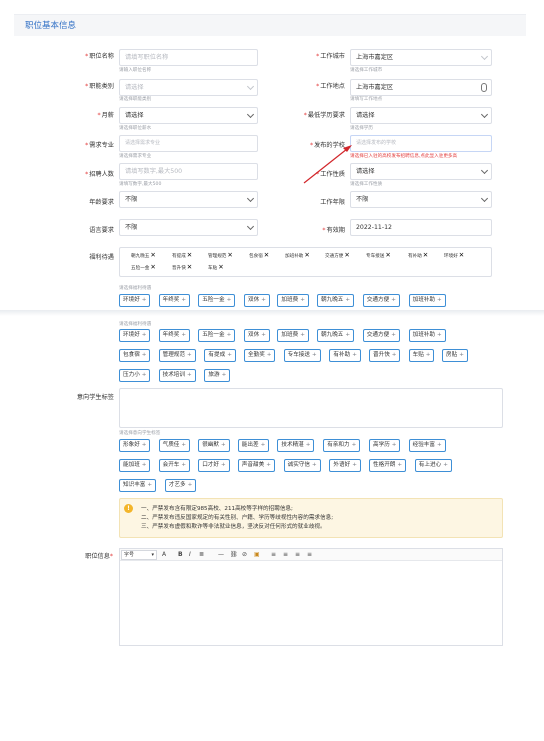  What do you see at coordinates (177, 355) in the screenshot?
I see `welfare-tag-option: 管理规范 +` at bounding box center [177, 355].